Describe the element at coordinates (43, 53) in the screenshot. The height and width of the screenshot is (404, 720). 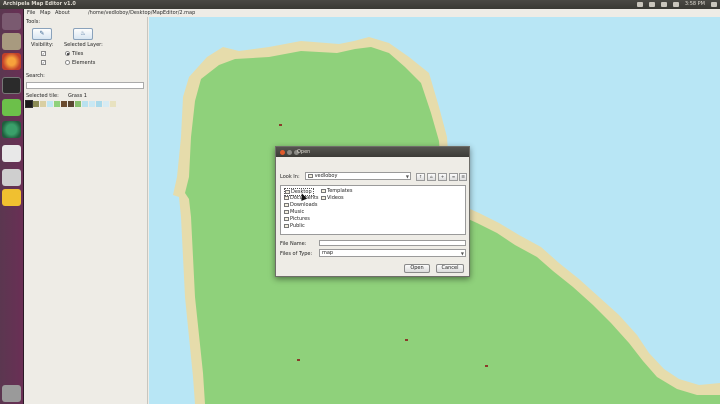
I see `visibility-tiles-checkbox: ✓` at that location.